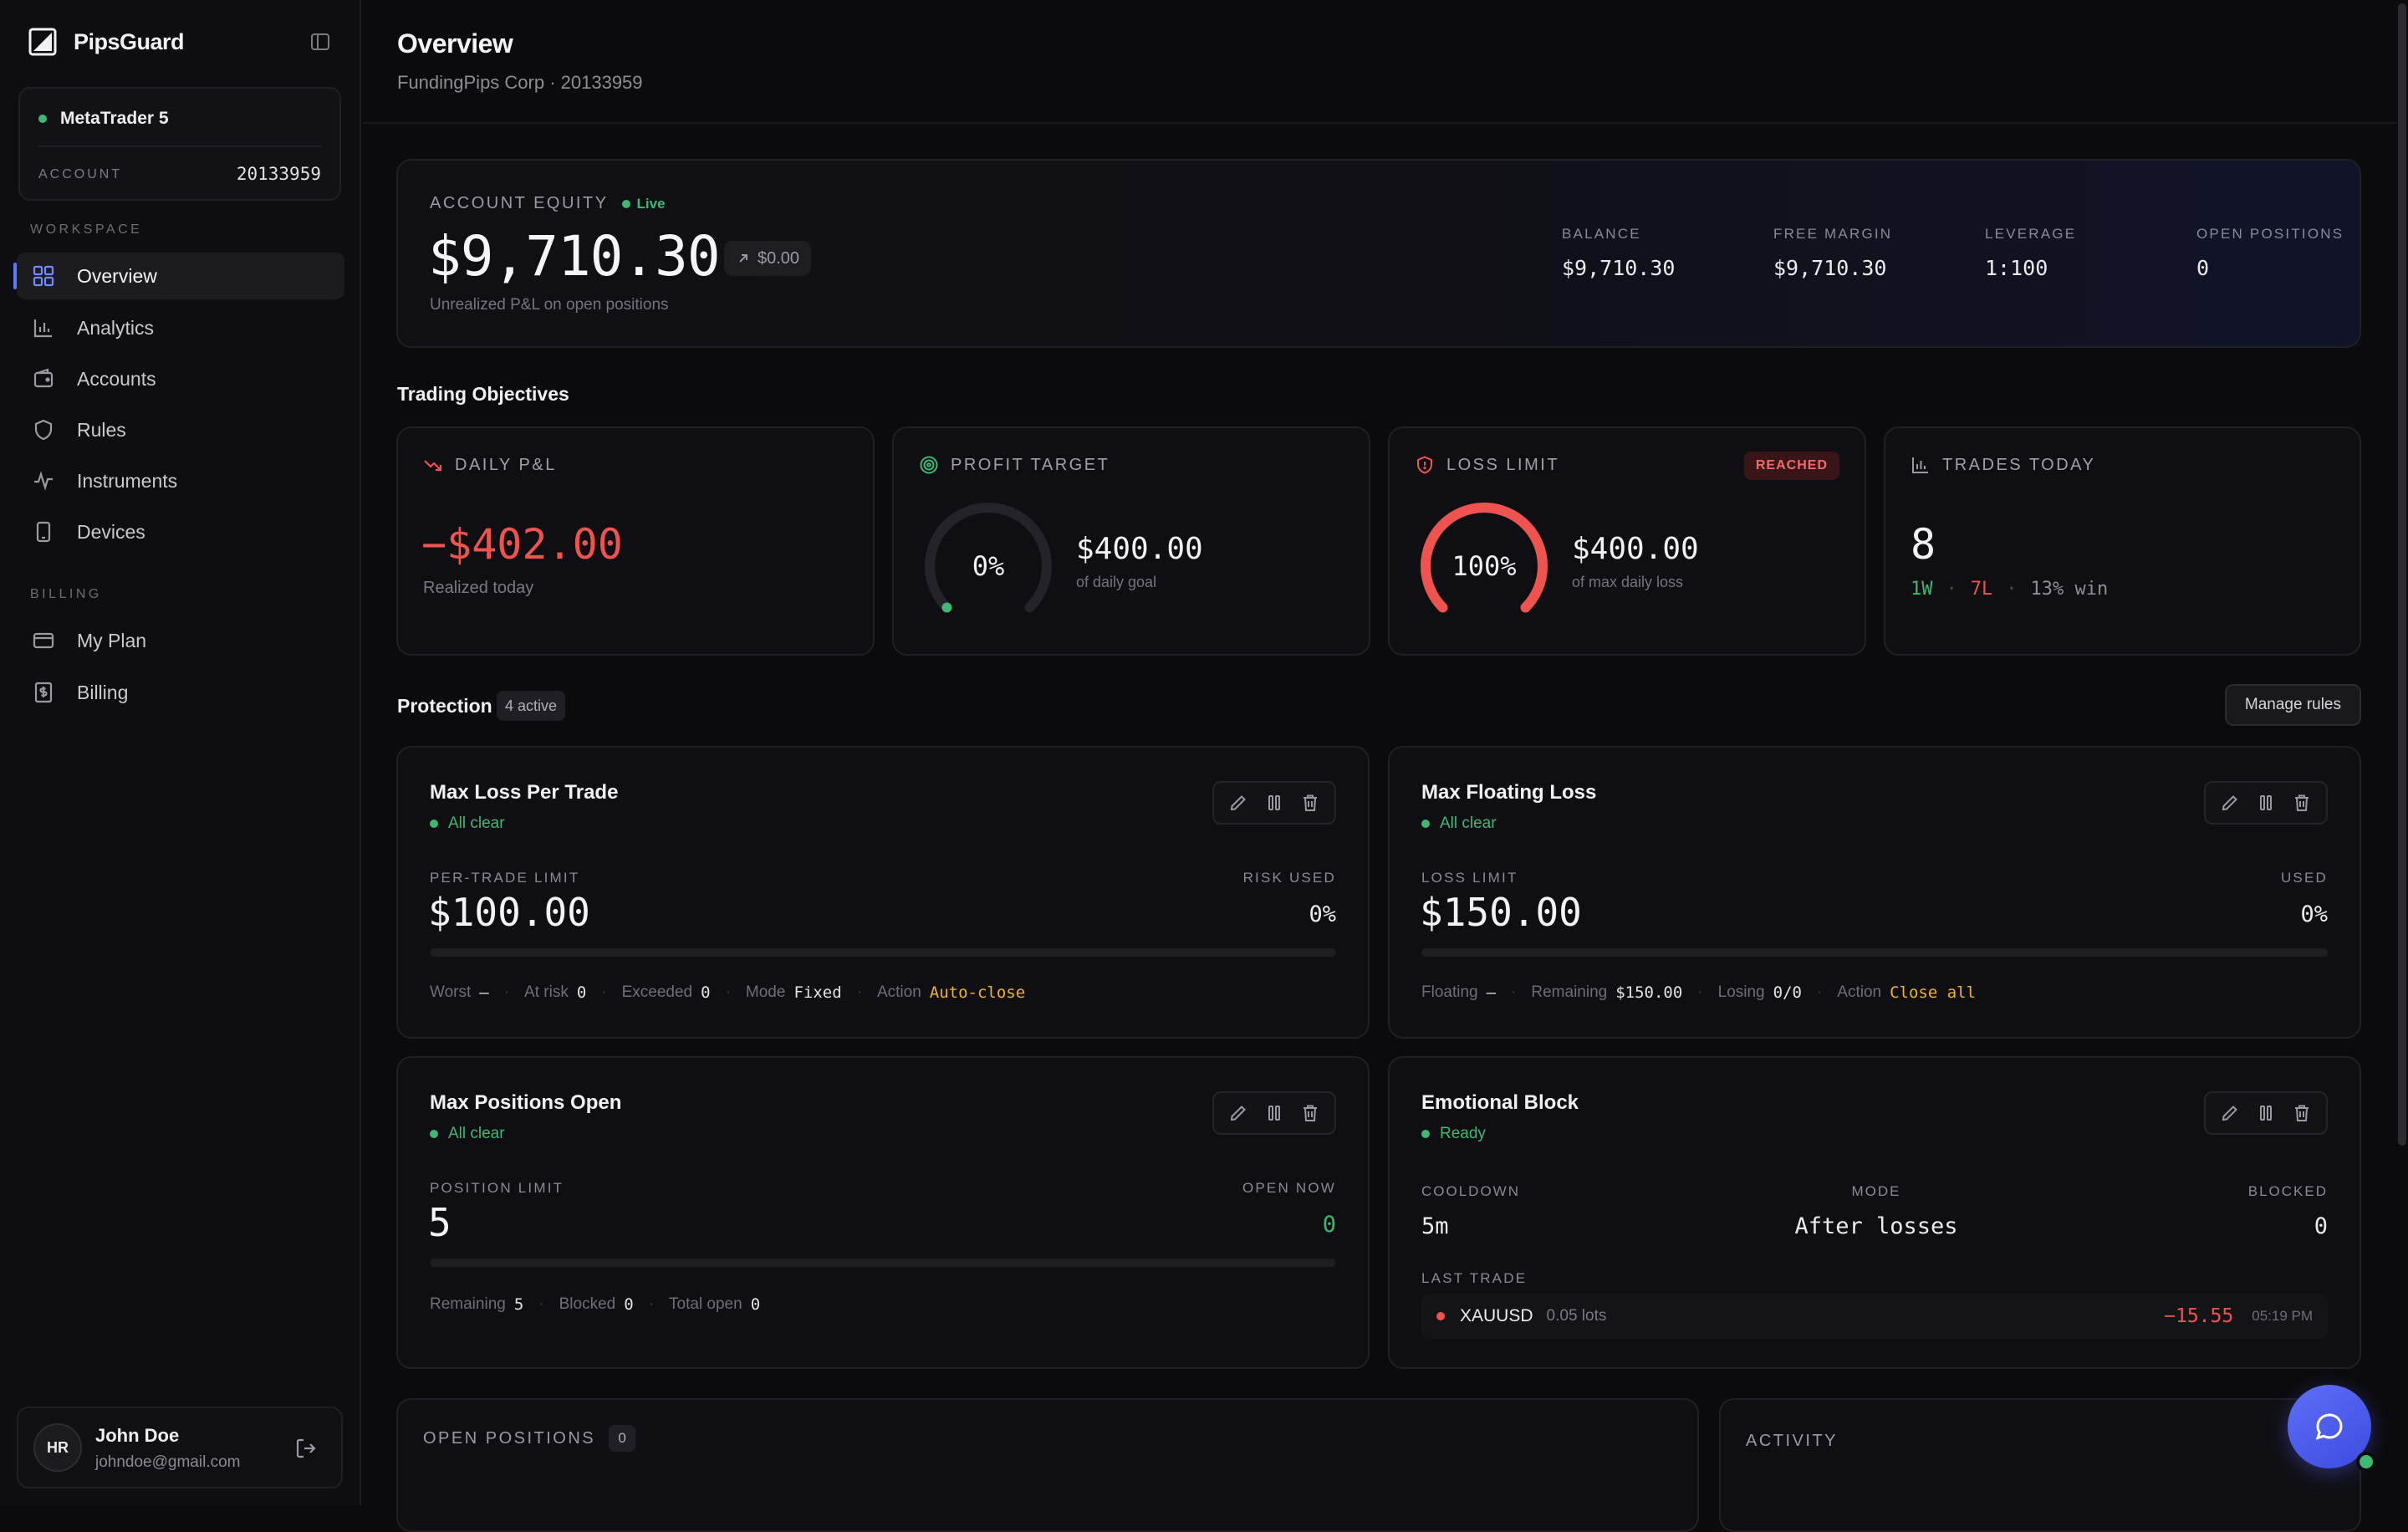  I want to click on platform-name: MetaTrader 5, so click(115, 118).